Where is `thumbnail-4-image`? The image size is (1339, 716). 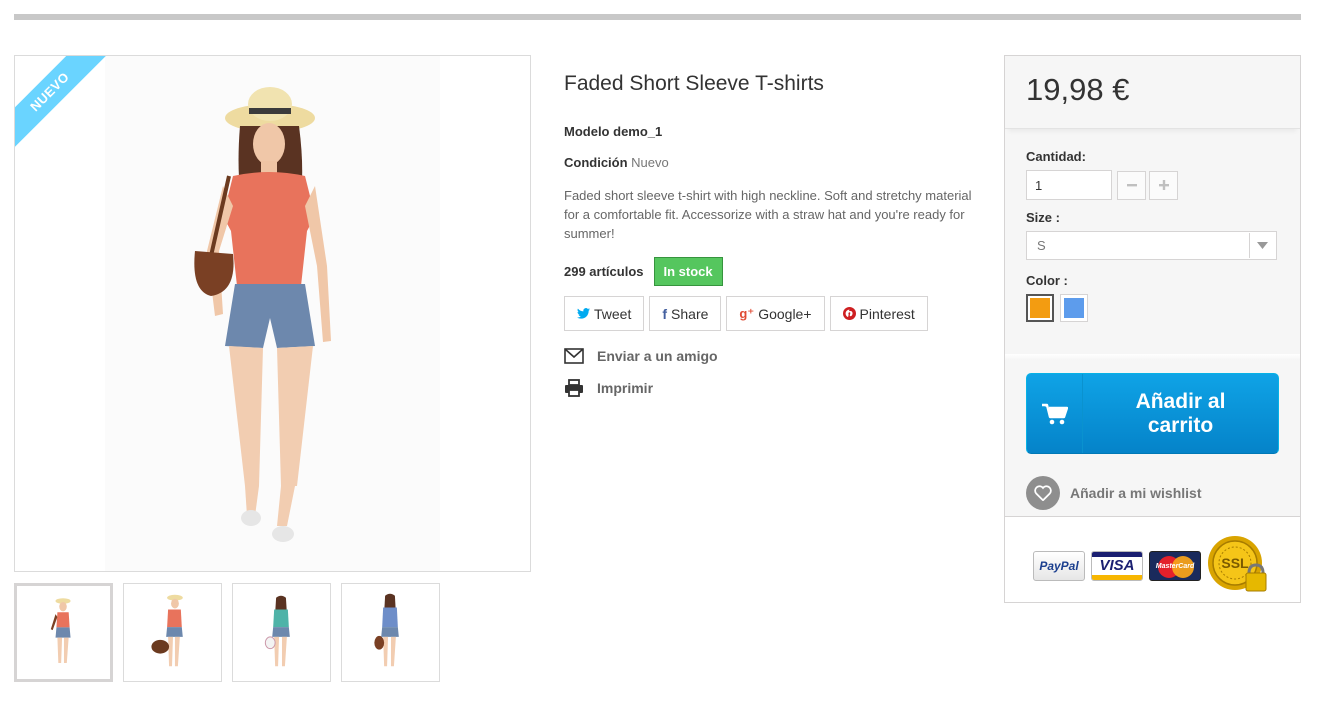 thumbnail-4-image is located at coordinates (386, 630).